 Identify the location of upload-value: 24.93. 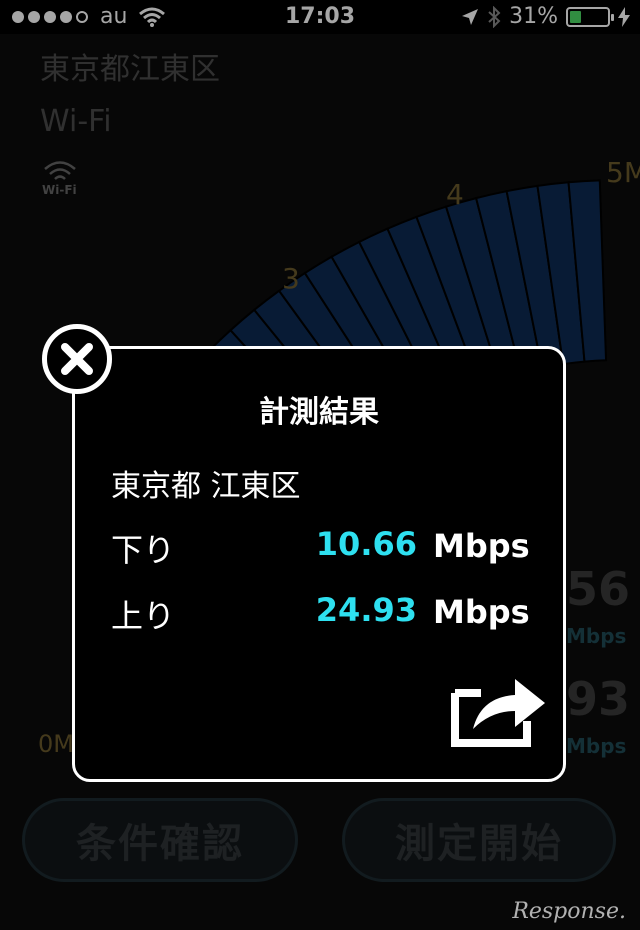
(366, 610).